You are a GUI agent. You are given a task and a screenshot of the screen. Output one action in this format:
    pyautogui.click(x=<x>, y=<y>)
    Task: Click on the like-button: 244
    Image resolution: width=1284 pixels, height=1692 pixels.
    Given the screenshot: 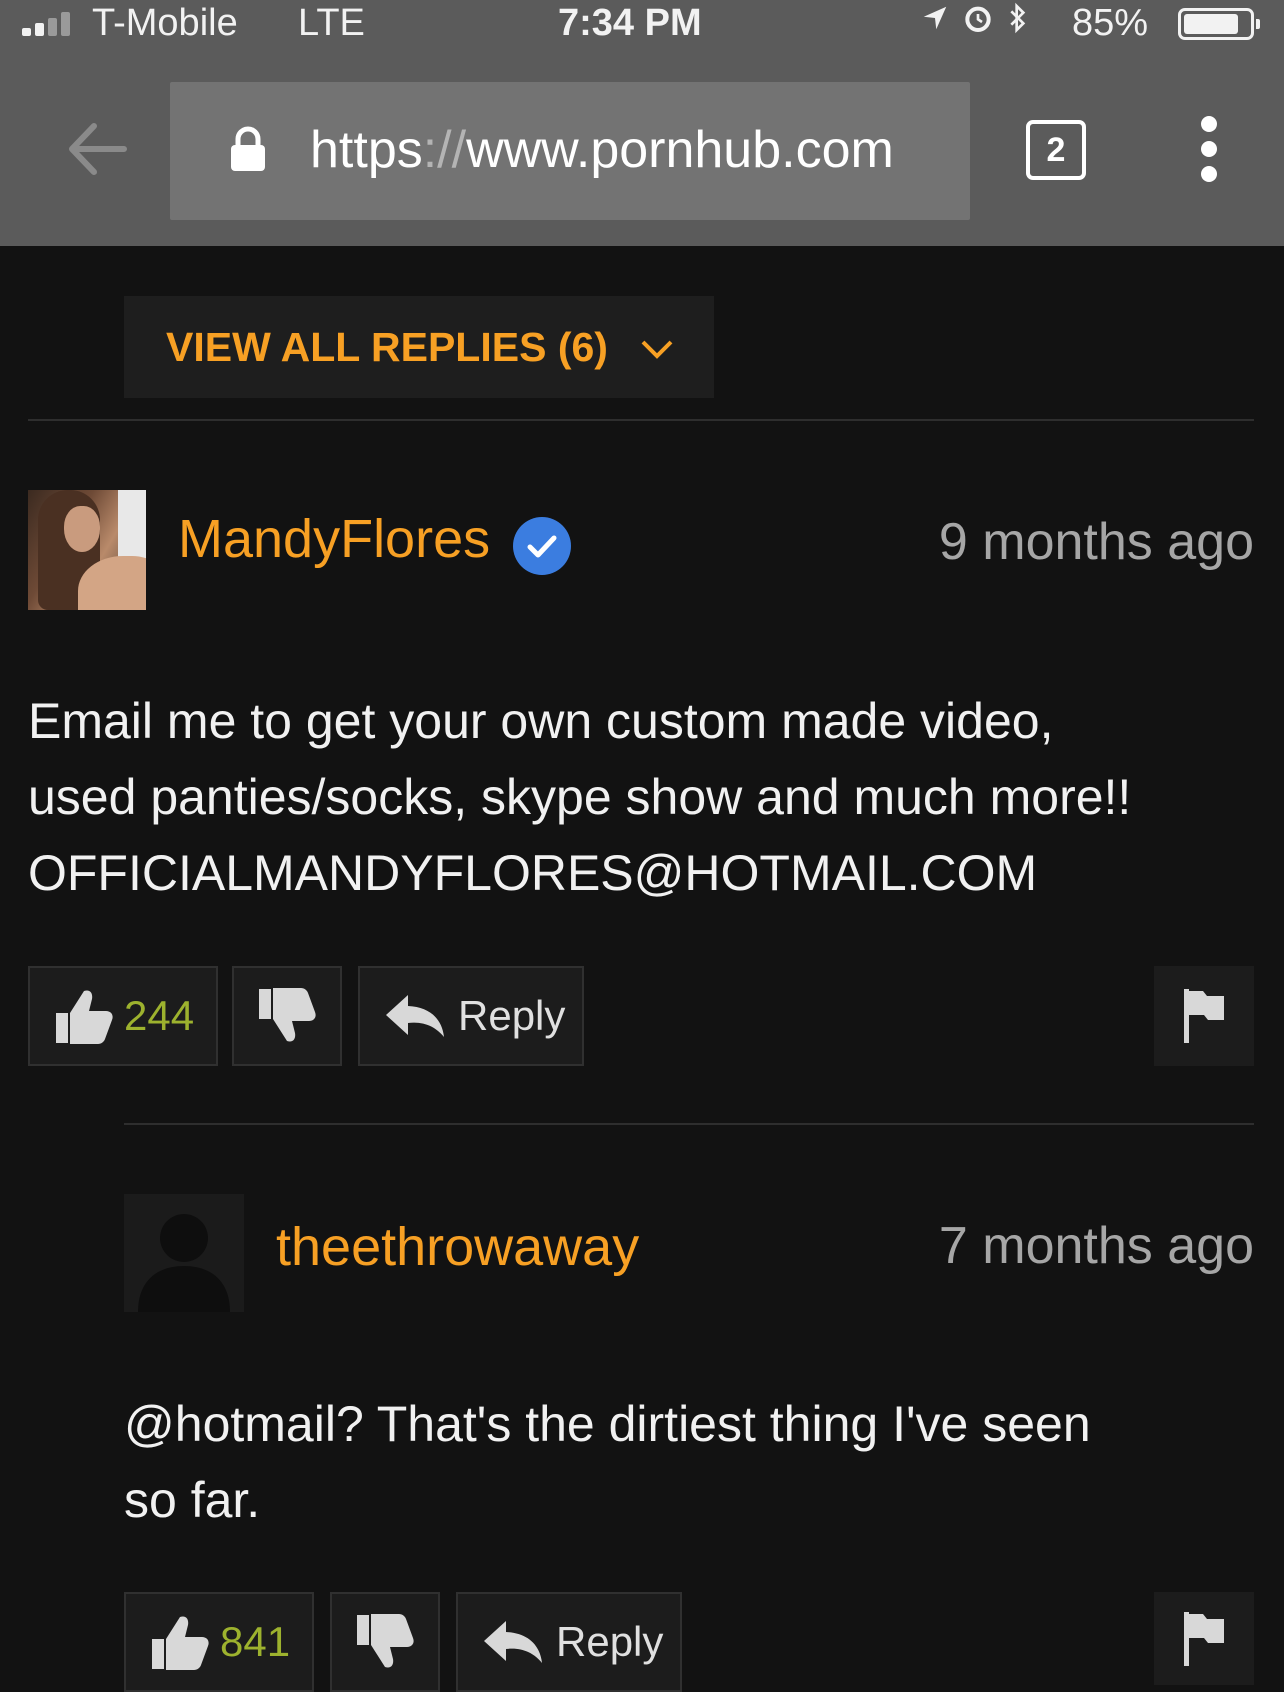 What is the action you would take?
    pyautogui.click(x=123, y=1016)
    